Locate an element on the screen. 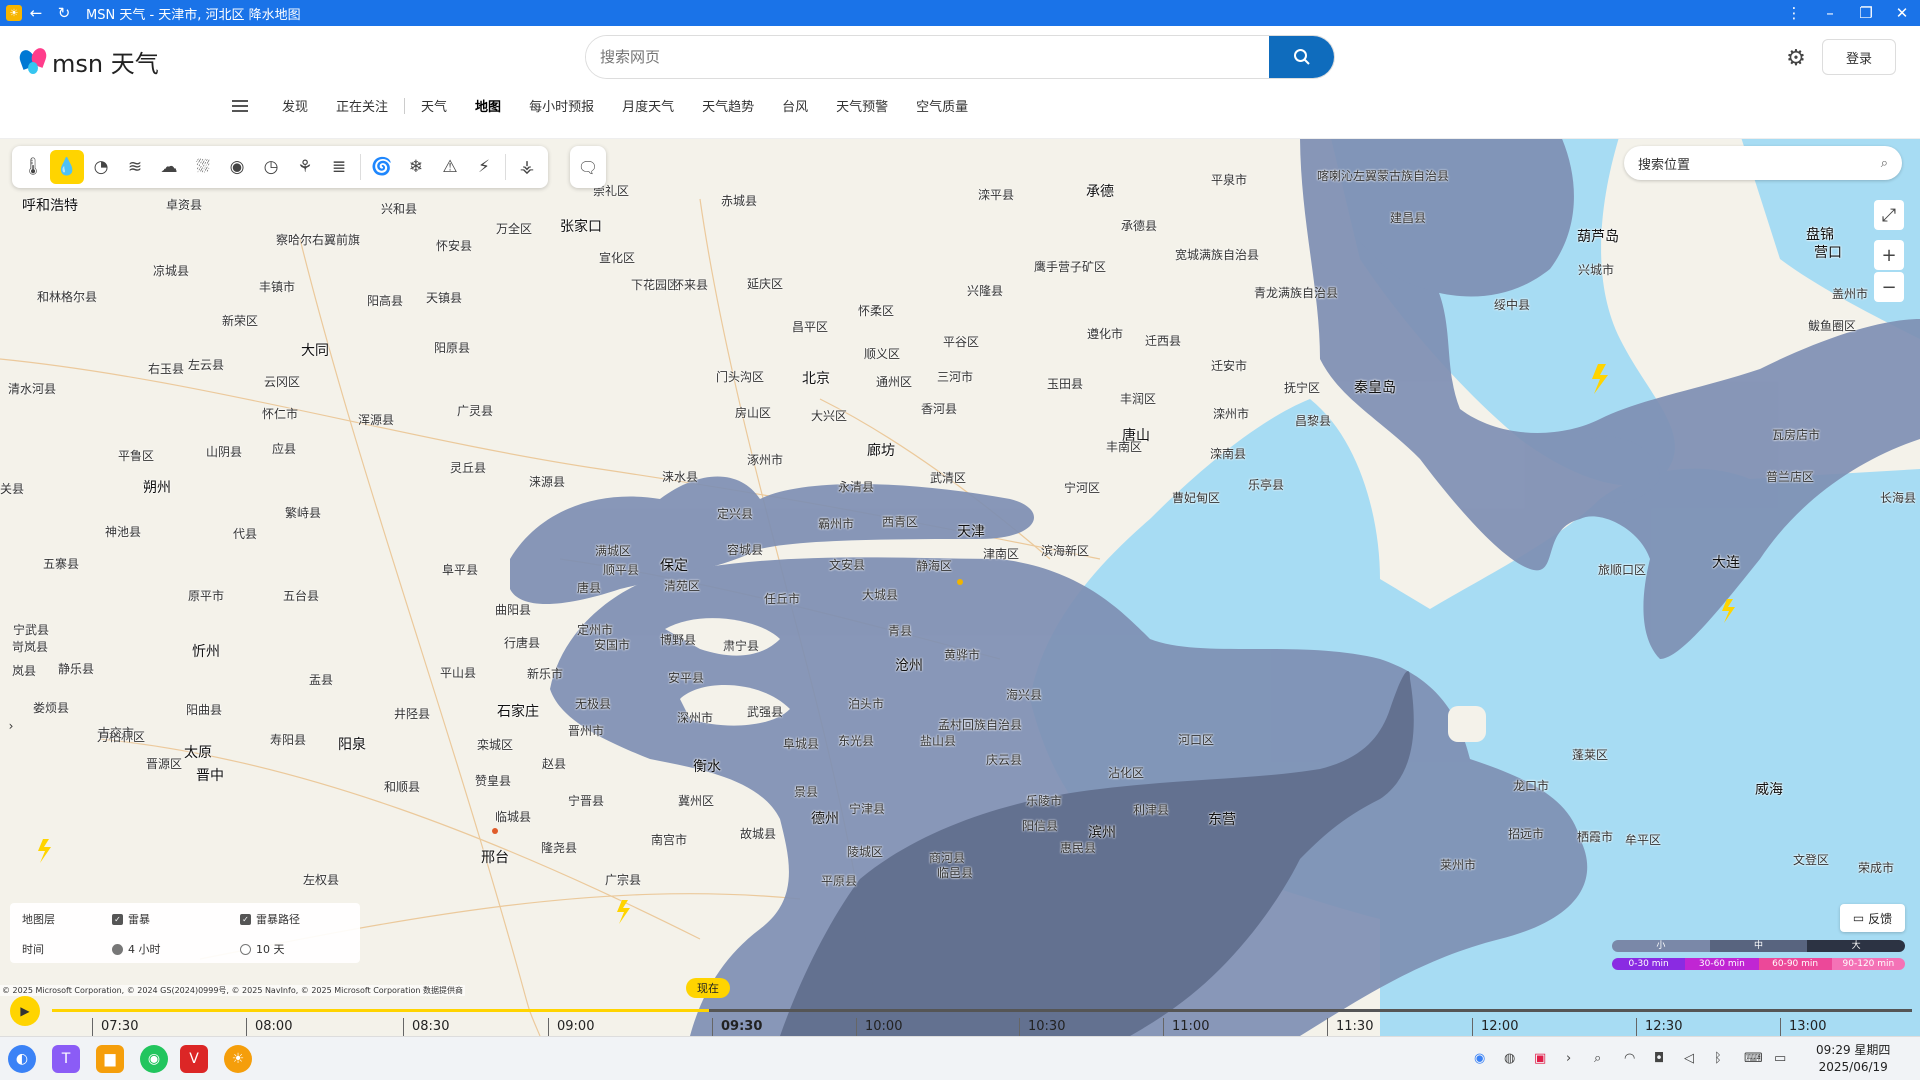 This screenshot has width=1920, height=1080. map-city-label: 广宗县 is located at coordinates (623, 880).